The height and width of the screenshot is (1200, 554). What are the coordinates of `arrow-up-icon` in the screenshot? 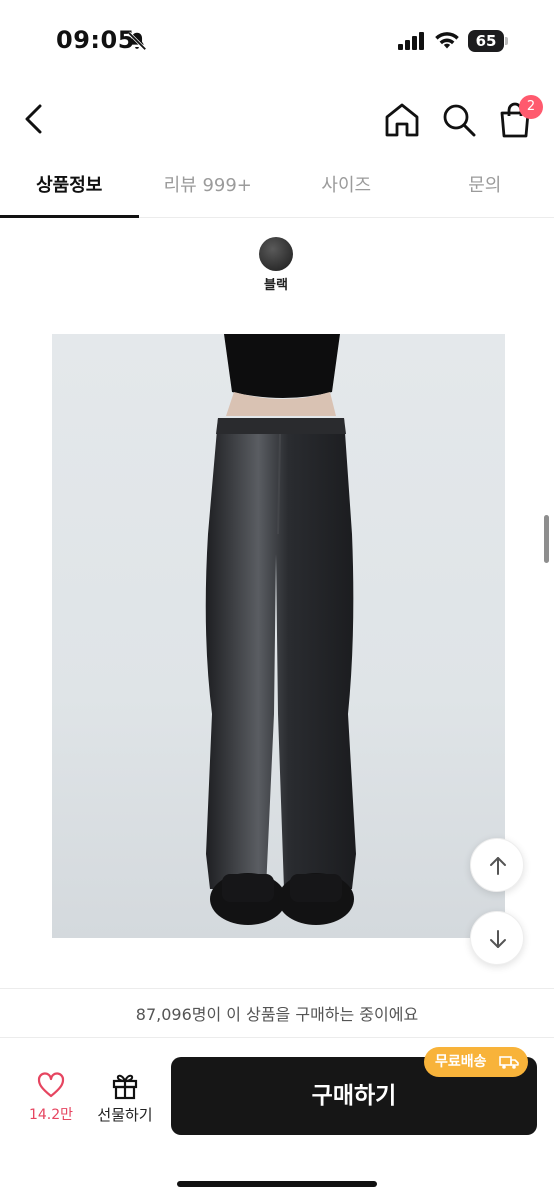 It's located at (498, 866).